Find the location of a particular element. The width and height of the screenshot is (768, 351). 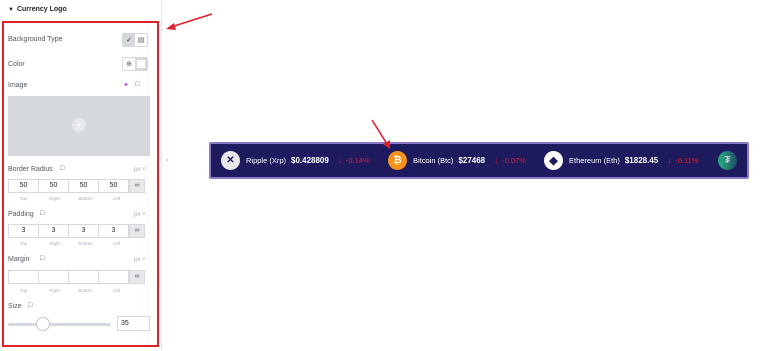

padding-inputs: 3 3 3 3 ∞ is located at coordinates (79, 231).